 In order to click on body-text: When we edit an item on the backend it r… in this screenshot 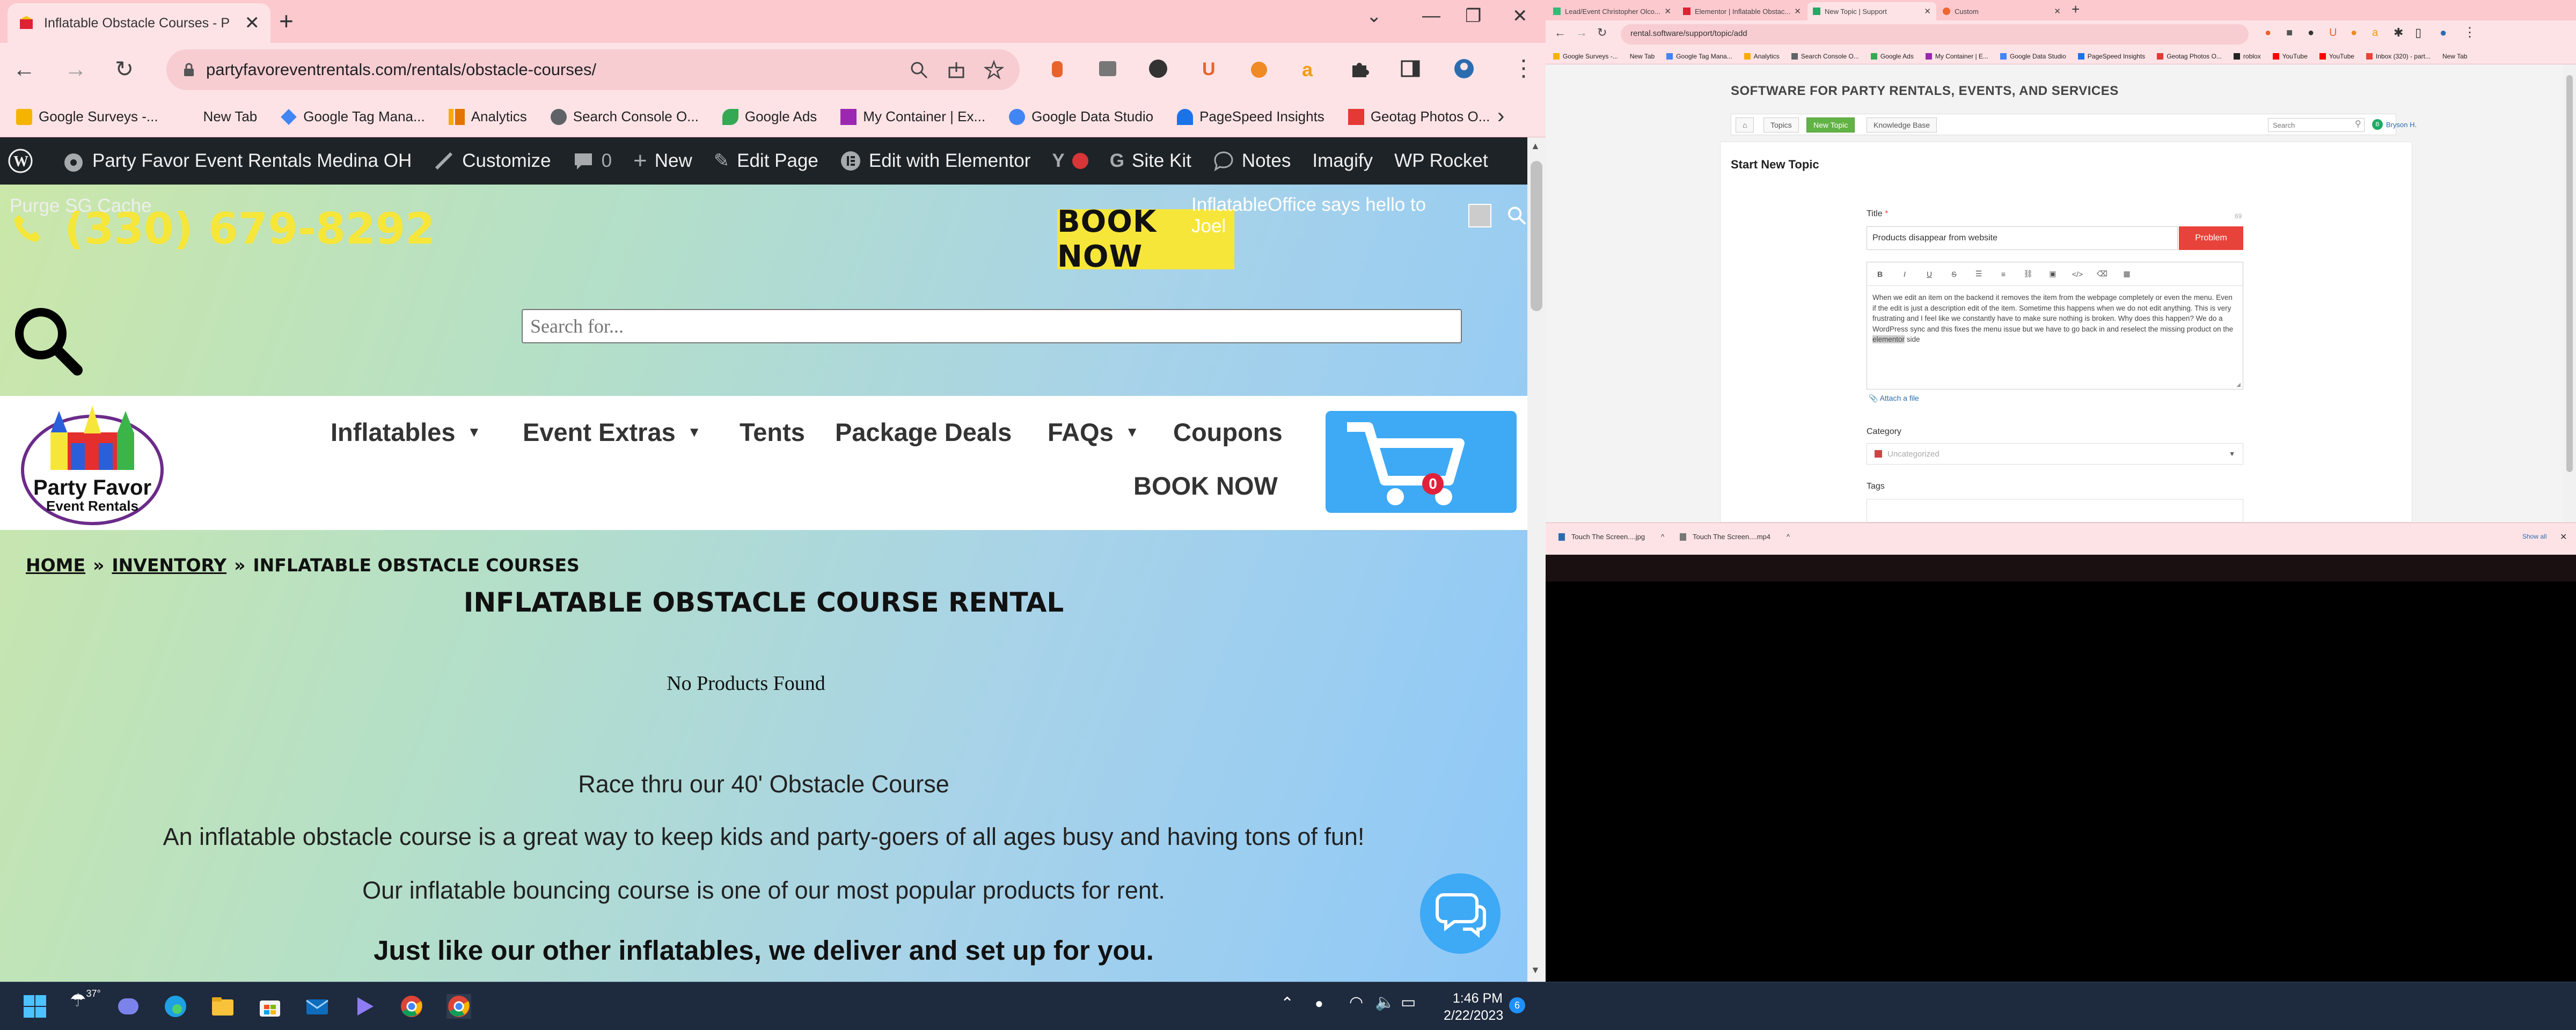, I will do `click(2054, 318)`.